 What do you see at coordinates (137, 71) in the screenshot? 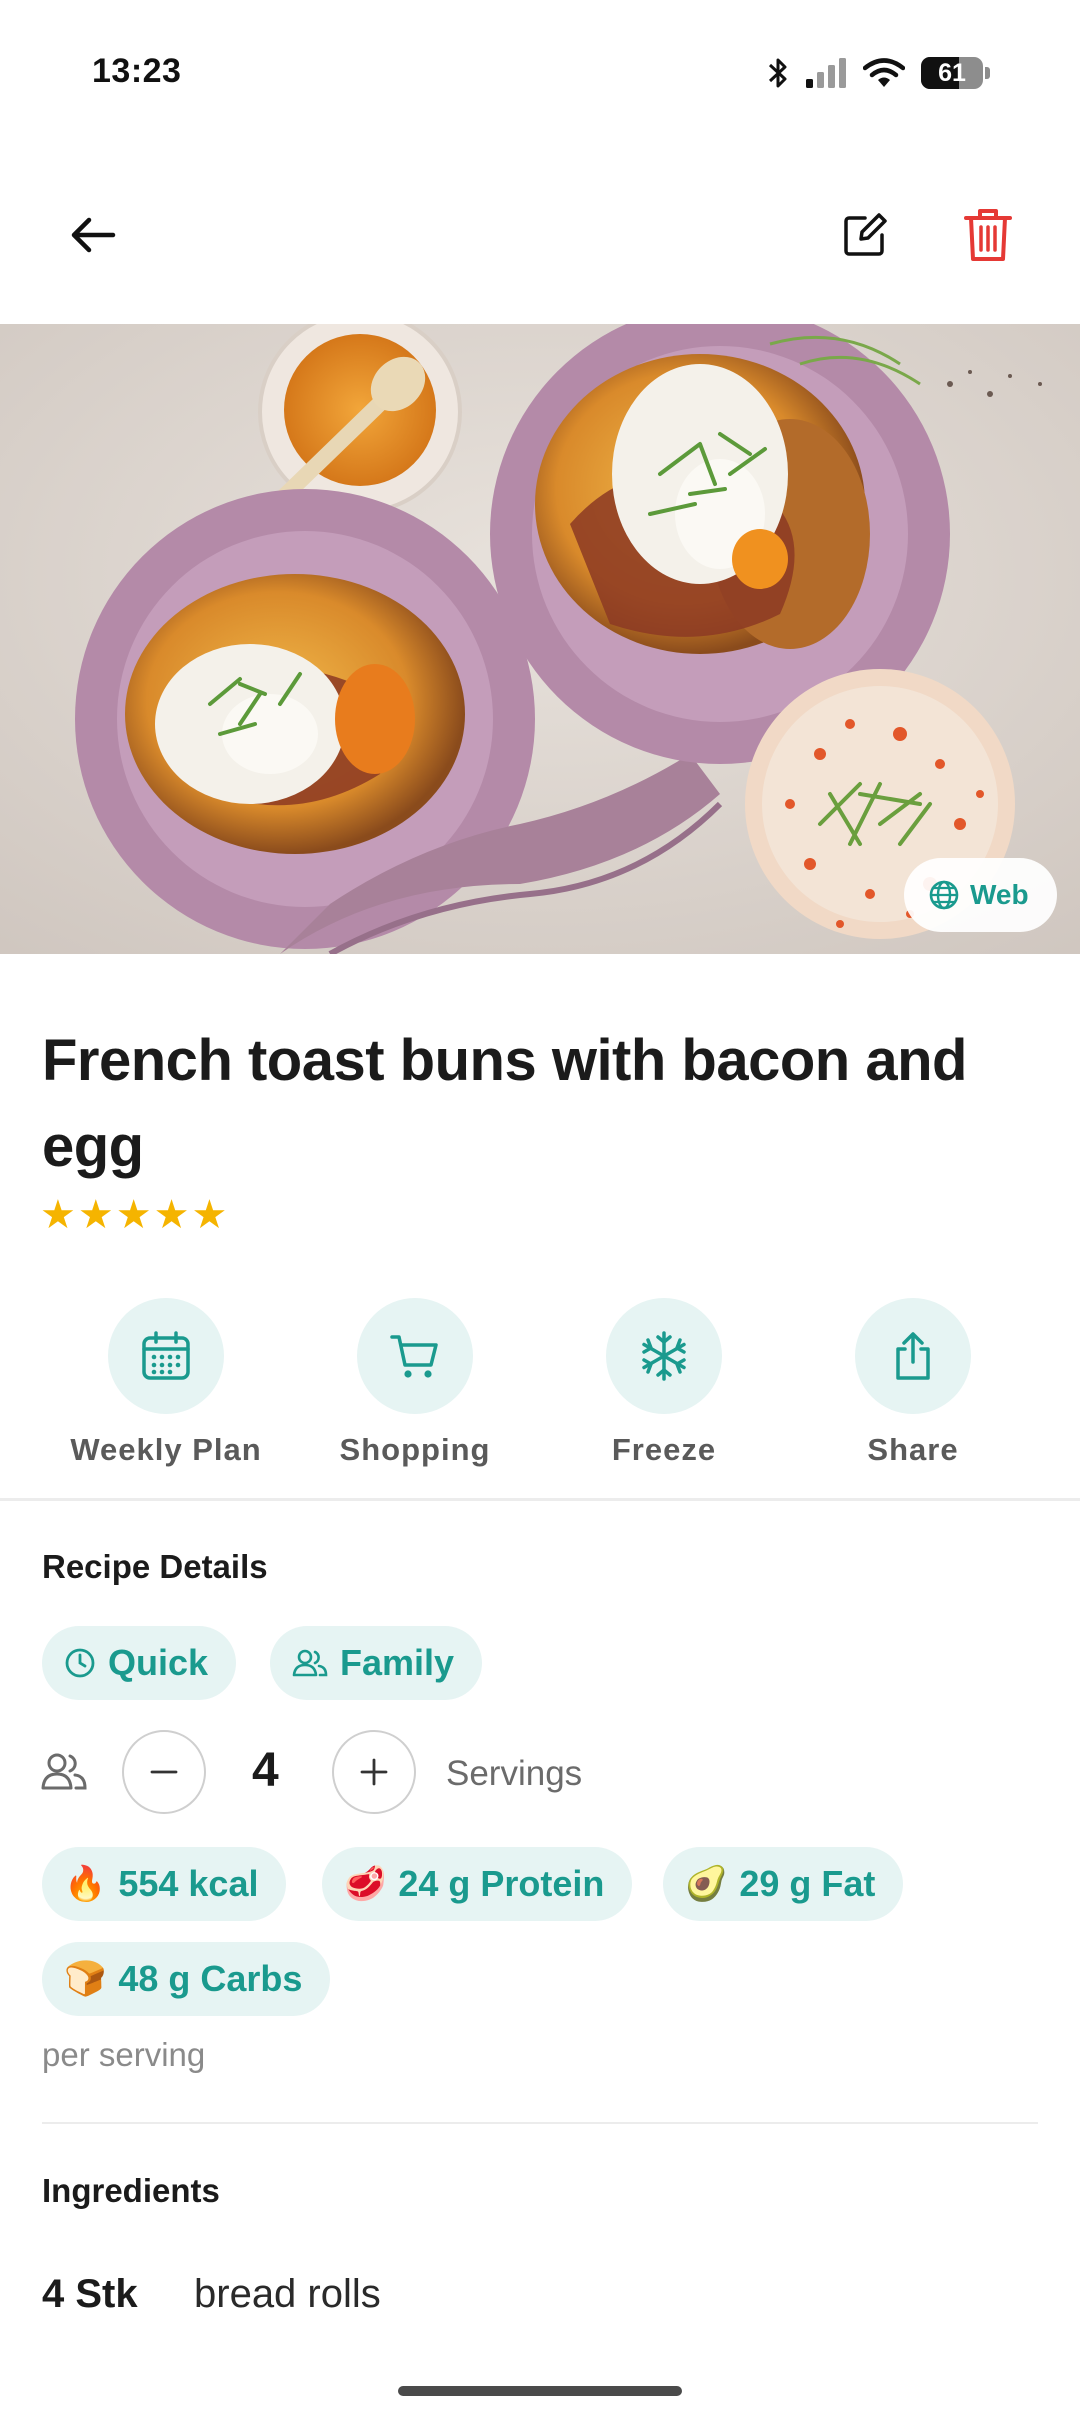
I see `status-time: 13:23` at bounding box center [137, 71].